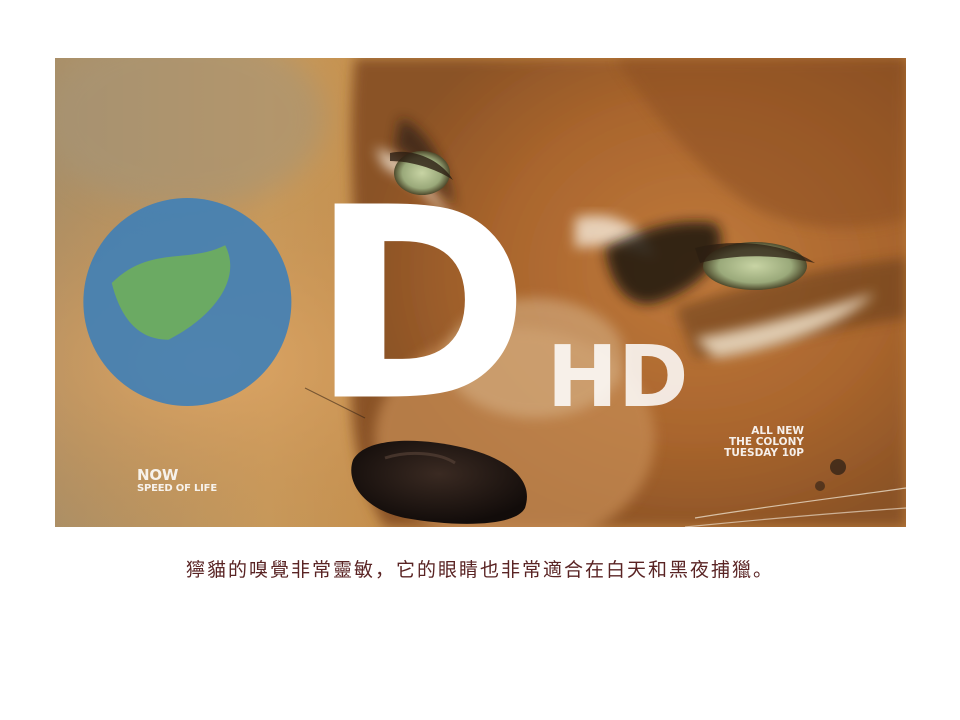 The image size is (960, 720). What do you see at coordinates (420, 306) in the screenshot?
I see `network-logo-letter: D` at bounding box center [420, 306].